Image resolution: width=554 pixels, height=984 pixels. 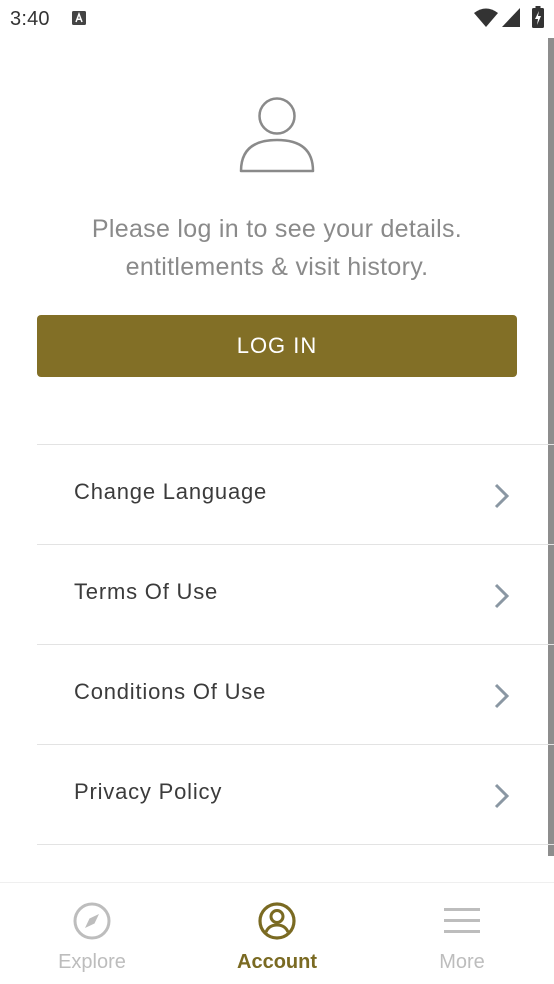 What do you see at coordinates (486, 17) in the screenshot?
I see `wifi-icon` at bounding box center [486, 17].